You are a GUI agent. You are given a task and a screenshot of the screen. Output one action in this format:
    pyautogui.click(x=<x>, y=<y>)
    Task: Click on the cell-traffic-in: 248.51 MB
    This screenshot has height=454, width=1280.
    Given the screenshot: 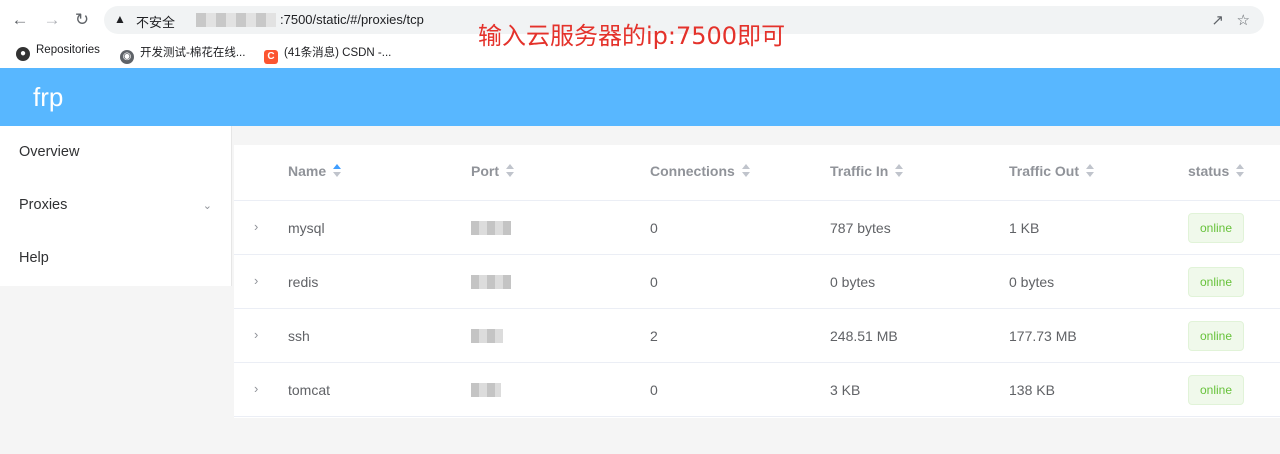 What is the action you would take?
    pyautogui.click(x=864, y=336)
    